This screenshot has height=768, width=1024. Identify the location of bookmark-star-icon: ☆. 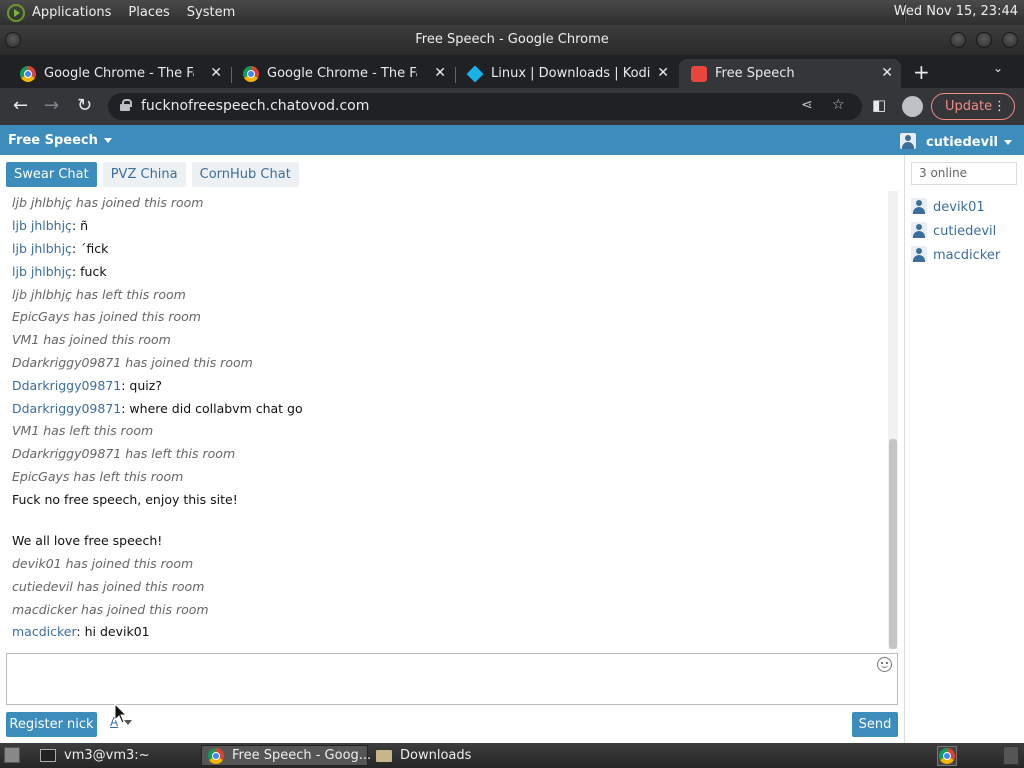
(838, 105).